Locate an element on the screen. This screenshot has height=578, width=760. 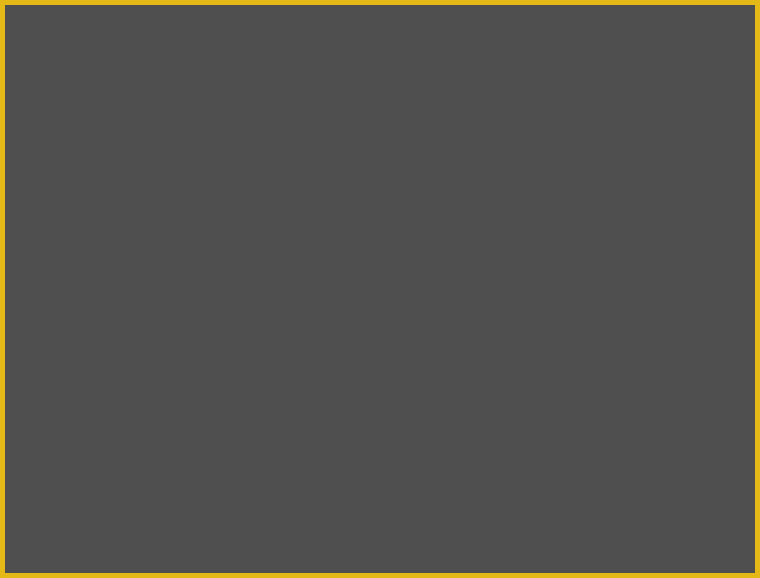
sidebar-item-sitemap: Sitemap is located at coordinates (132, 254).